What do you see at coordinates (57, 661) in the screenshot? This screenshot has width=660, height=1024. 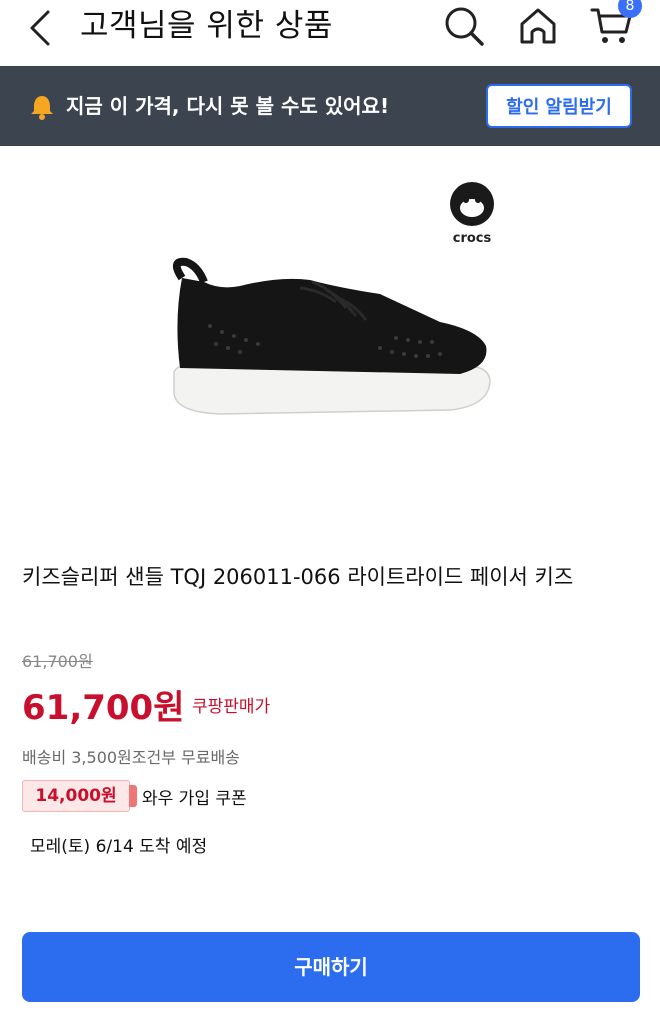 I see `original-price: 61,700원` at bounding box center [57, 661].